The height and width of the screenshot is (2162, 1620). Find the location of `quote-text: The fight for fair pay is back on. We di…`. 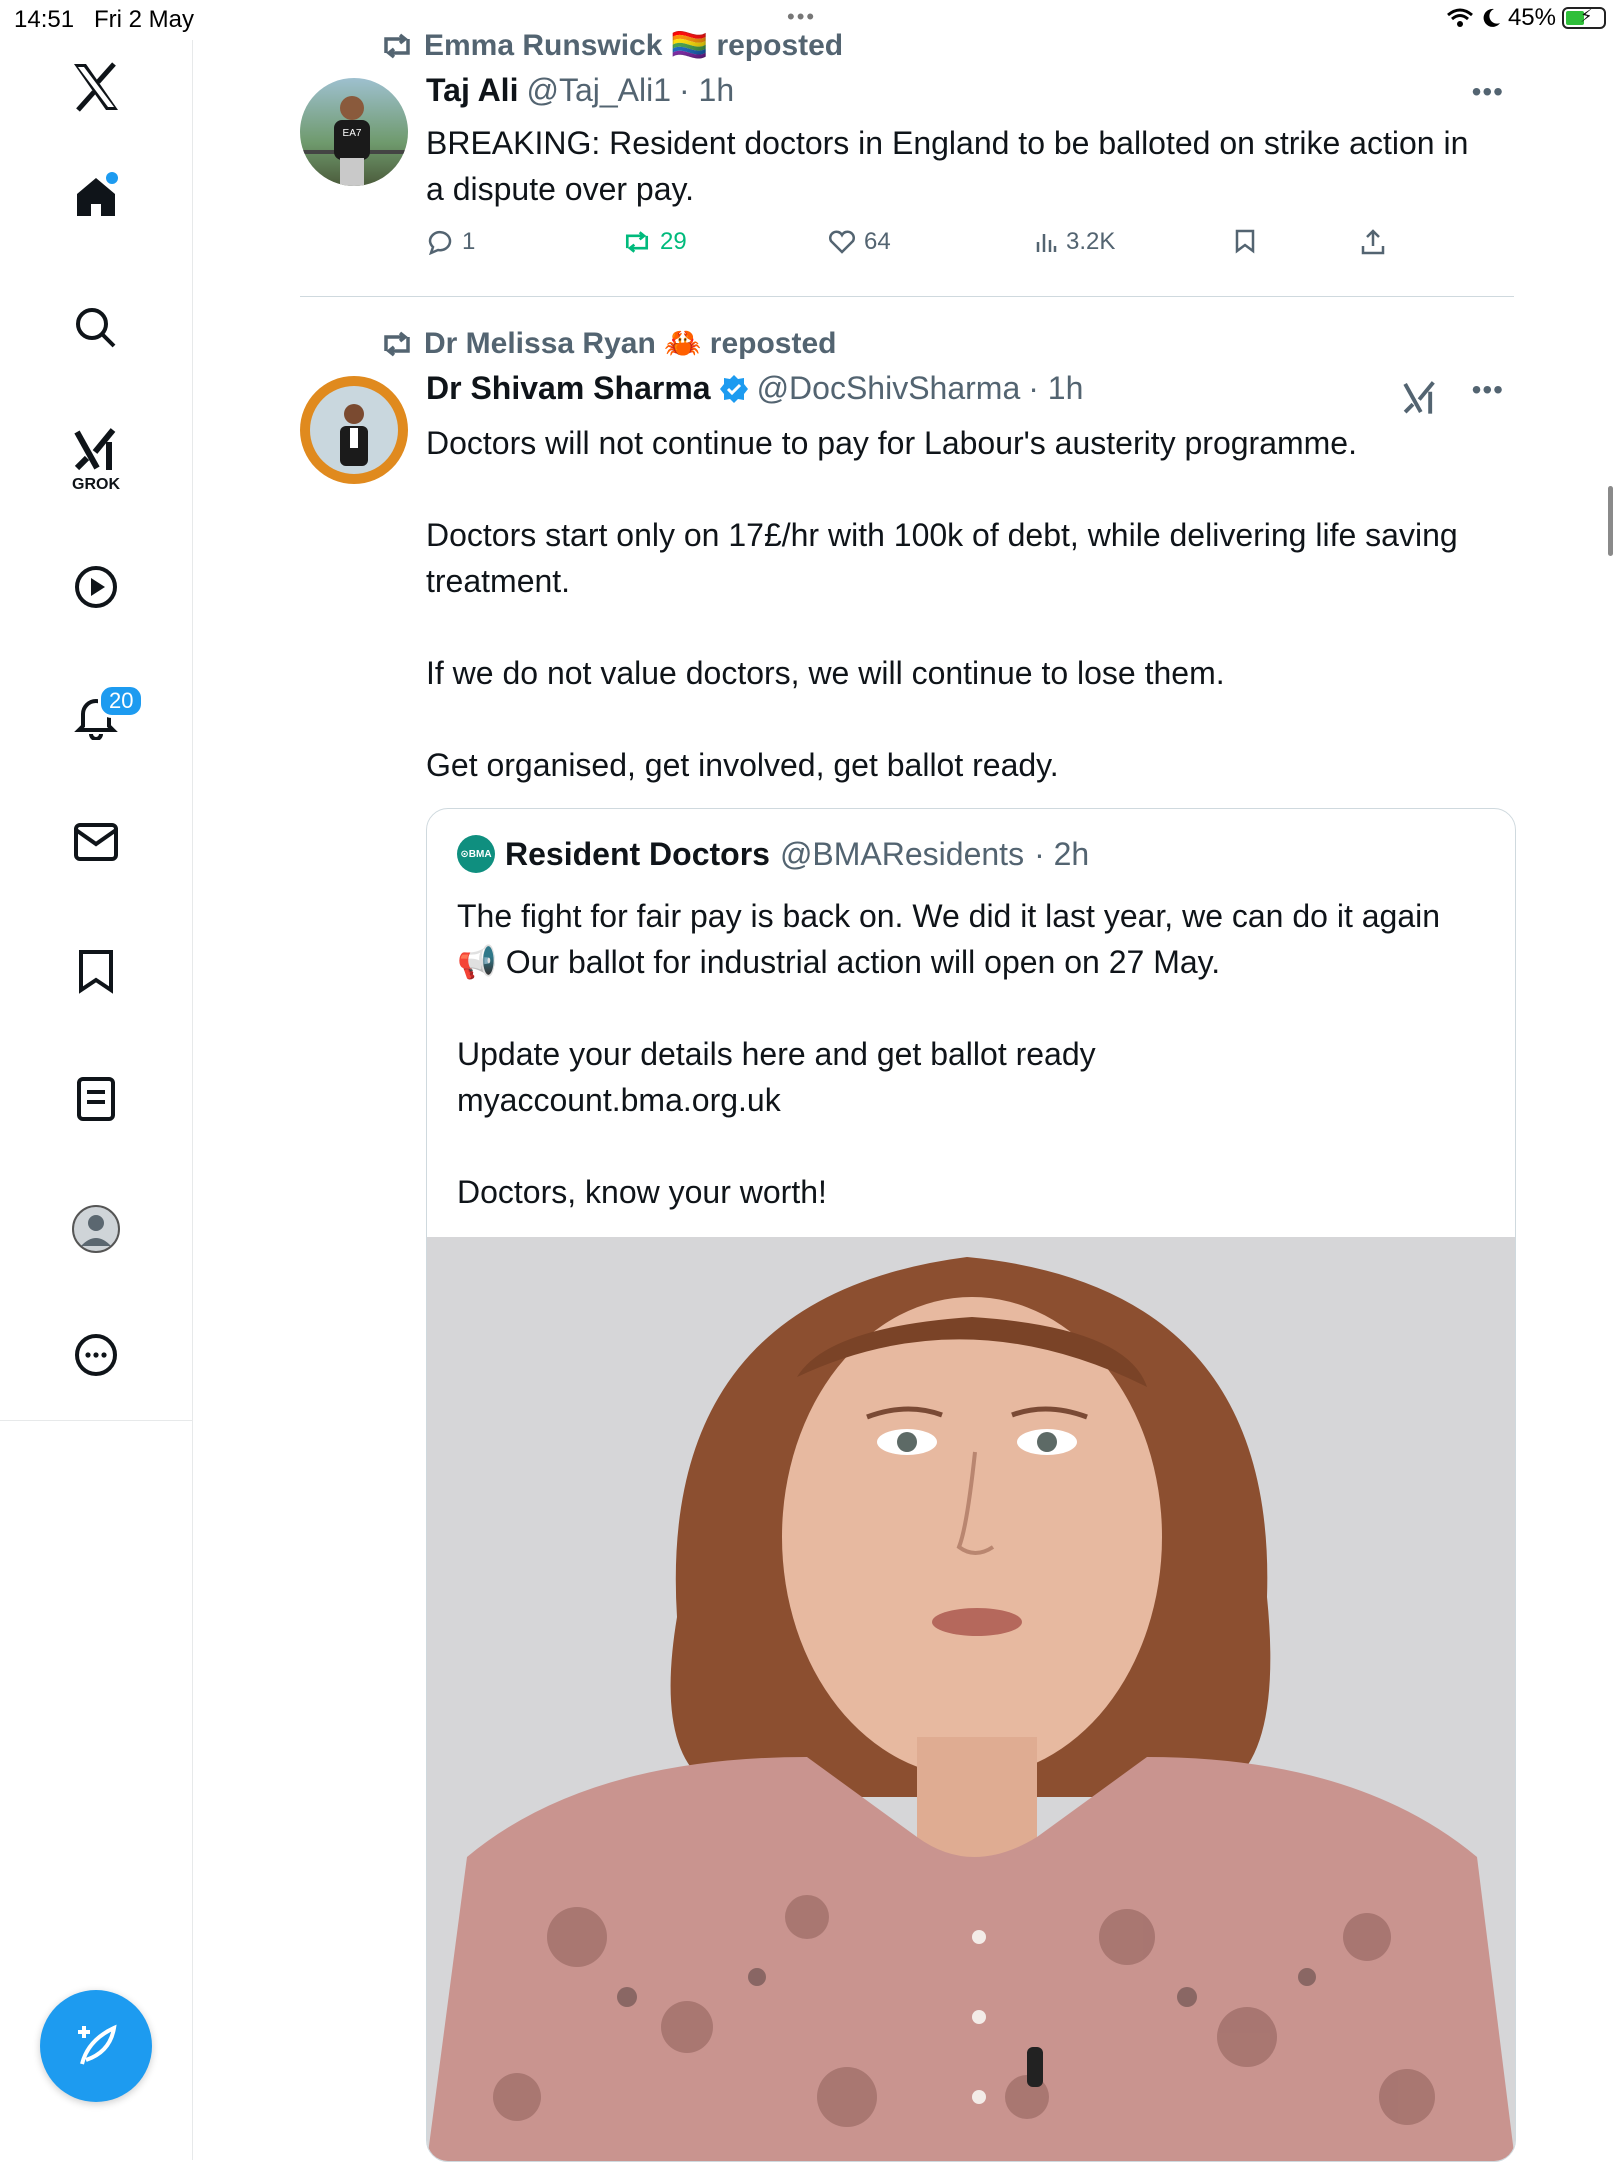

quote-text: The fight for fair pay is back on. We di… is located at coordinates (949, 1054).